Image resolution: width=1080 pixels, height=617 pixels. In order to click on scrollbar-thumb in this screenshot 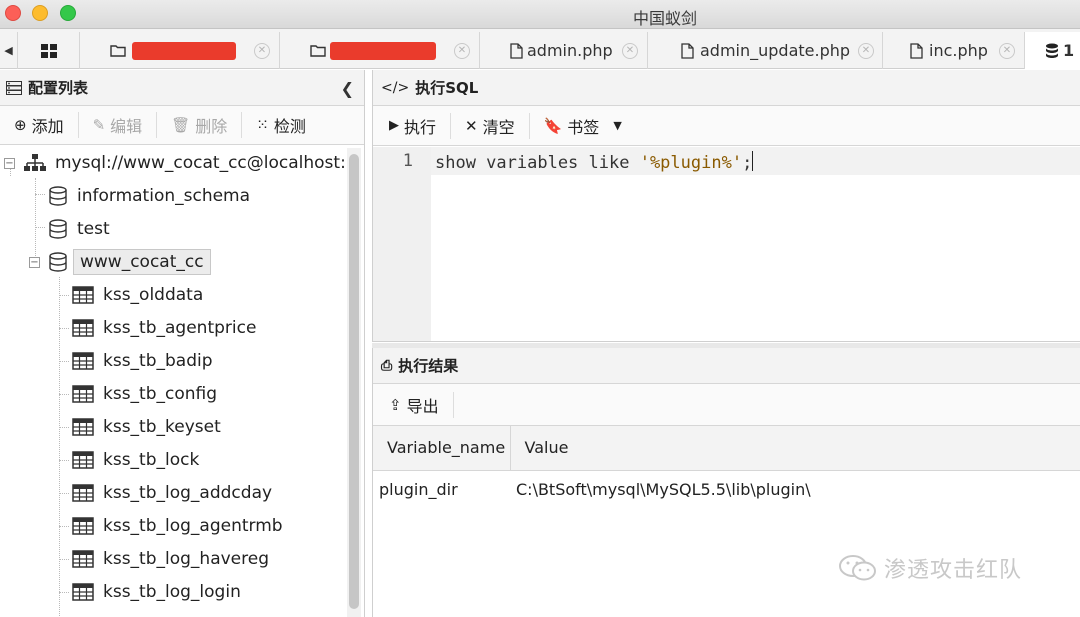, I will do `click(354, 381)`.